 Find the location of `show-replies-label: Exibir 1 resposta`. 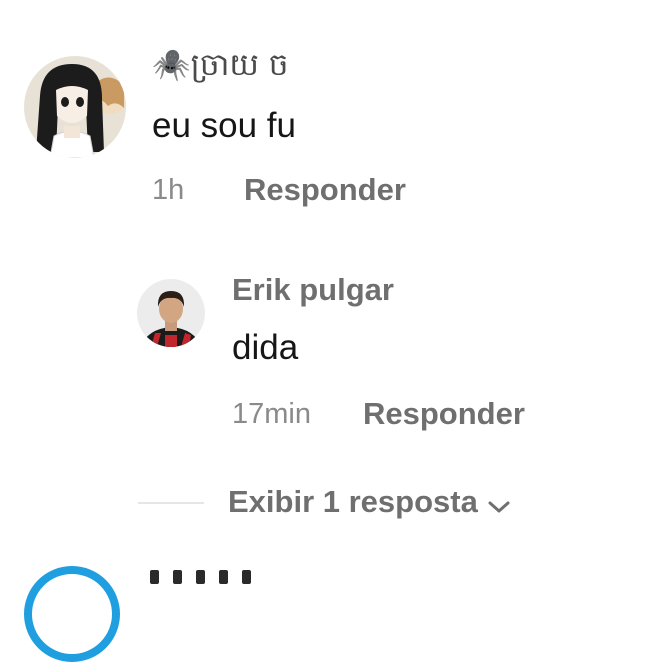

show-replies-label: Exibir 1 resposta is located at coordinates (353, 501).